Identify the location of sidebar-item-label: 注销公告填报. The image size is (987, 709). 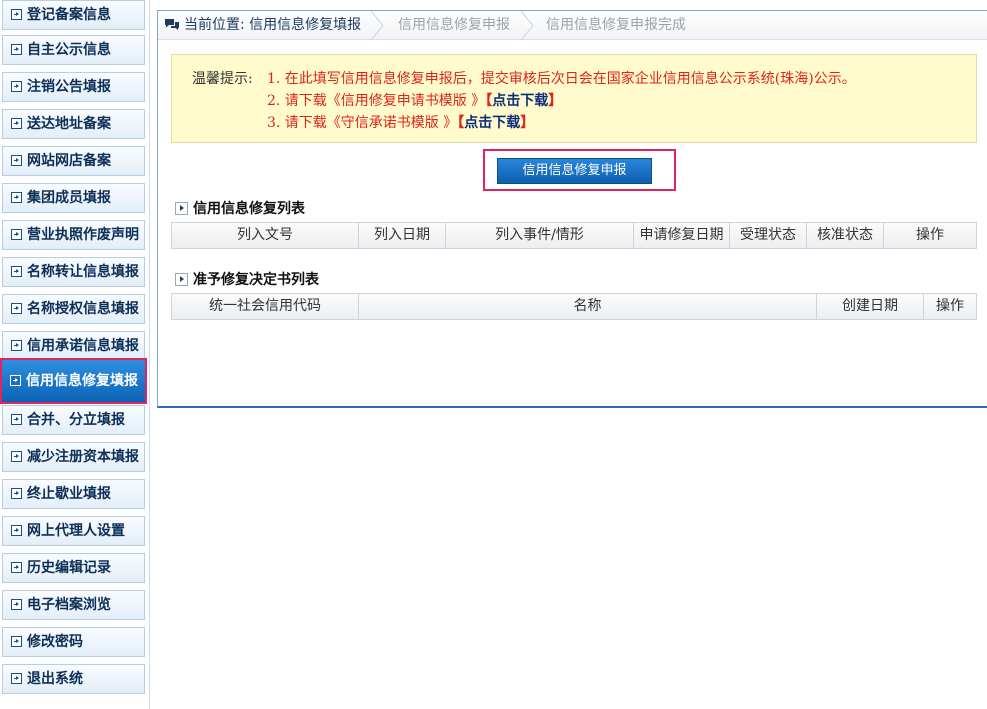
(69, 87).